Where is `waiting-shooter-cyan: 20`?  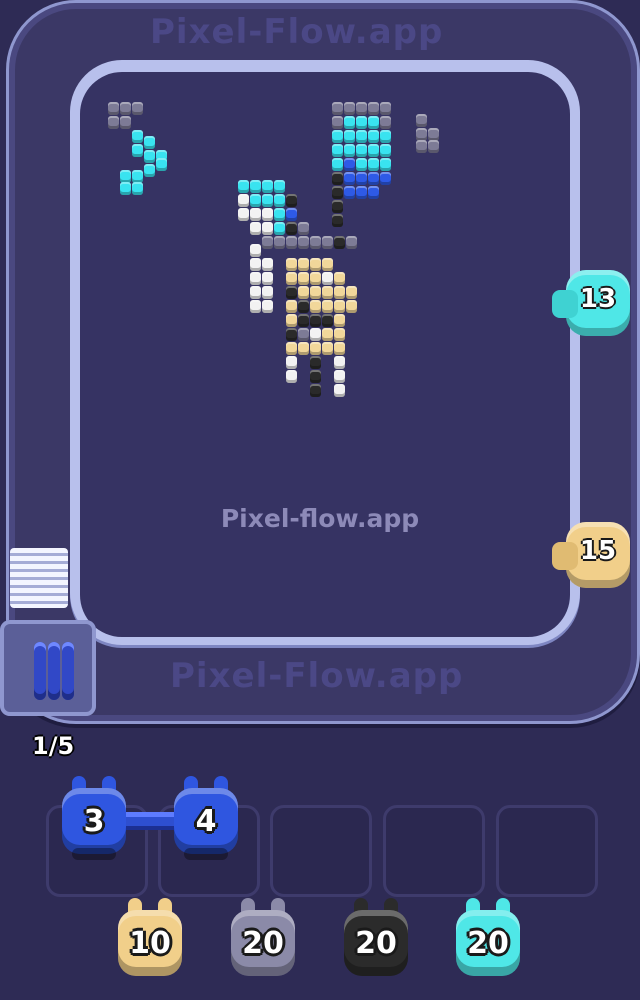 waiting-shooter-cyan: 20 is located at coordinates (488, 941).